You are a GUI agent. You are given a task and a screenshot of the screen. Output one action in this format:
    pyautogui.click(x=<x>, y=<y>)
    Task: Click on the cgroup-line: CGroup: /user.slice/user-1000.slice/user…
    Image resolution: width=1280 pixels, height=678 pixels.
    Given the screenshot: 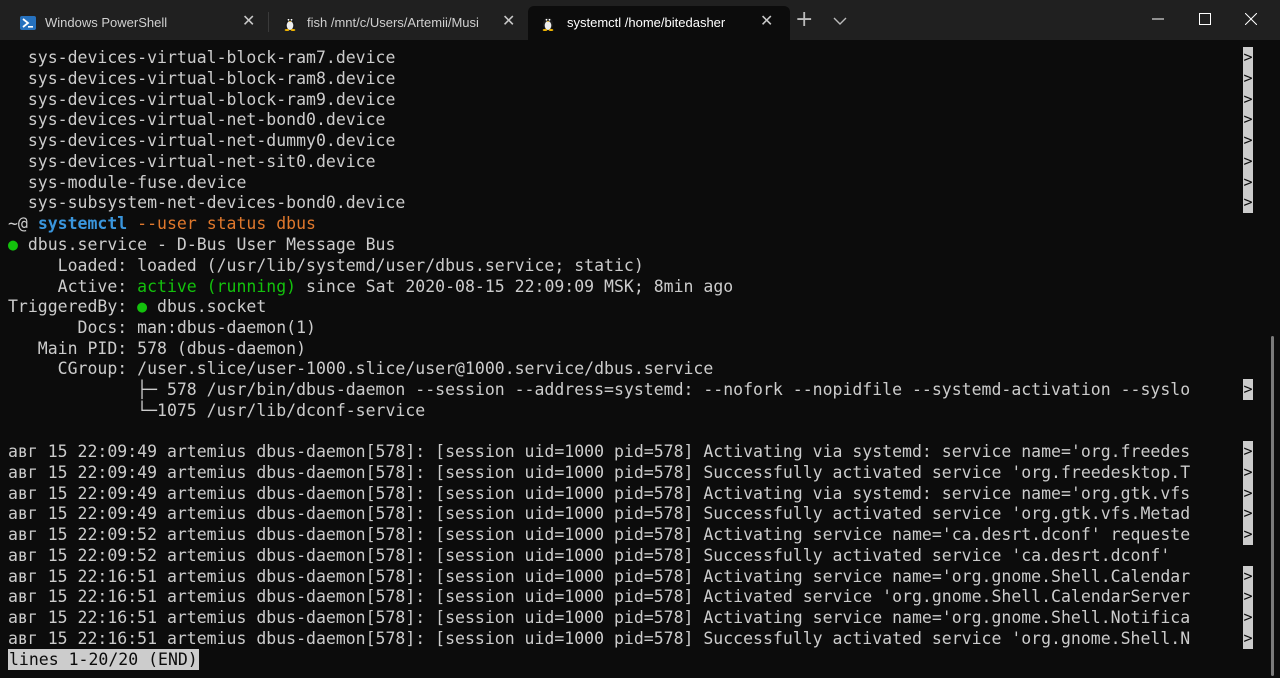 What is the action you would take?
    pyautogui.click(x=361, y=368)
    